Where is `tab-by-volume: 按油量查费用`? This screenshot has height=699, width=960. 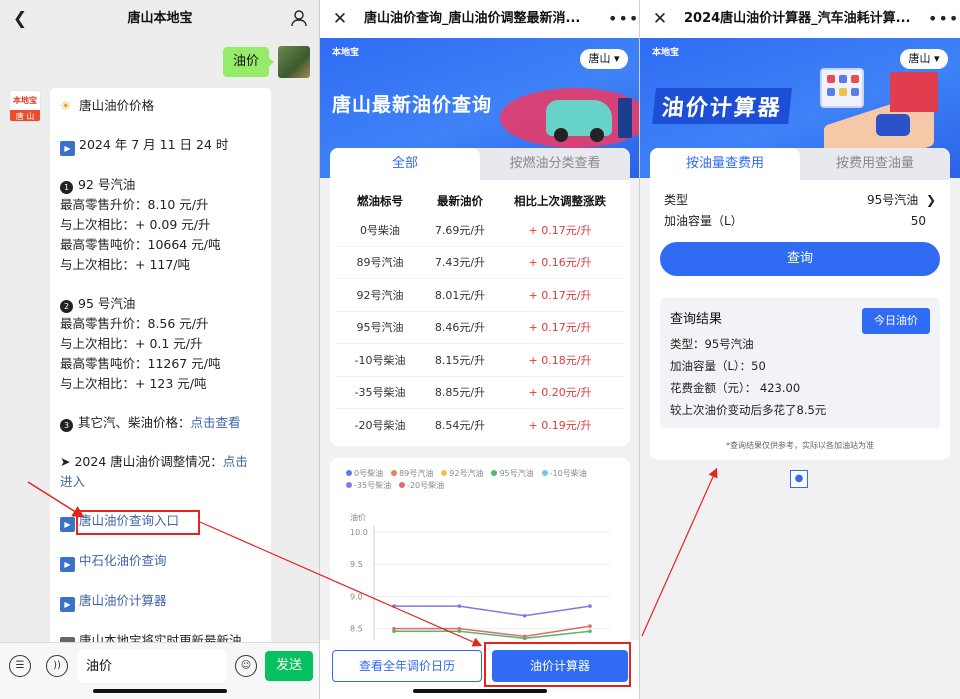 tab-by-volume: 按油量查费用 is located at coordinates (725, 164).